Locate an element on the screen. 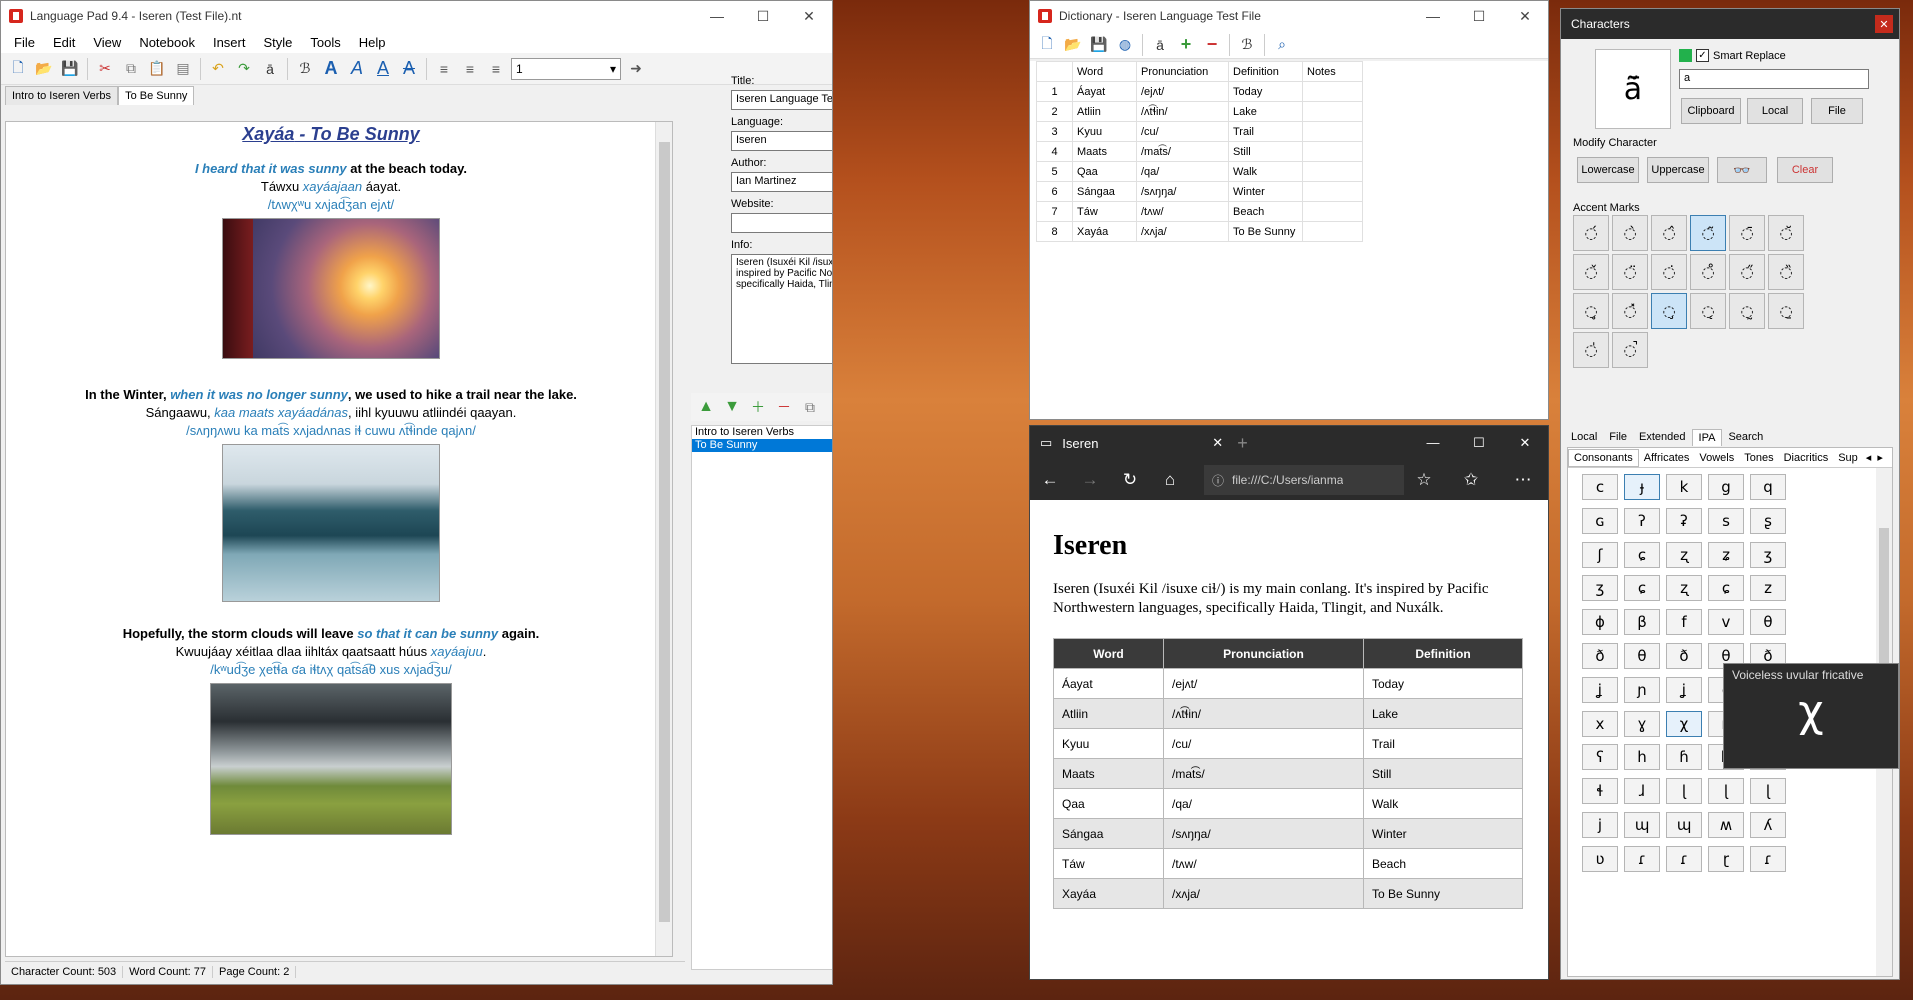 The image size is (1913, 1000). ipa-char-button: χ is located at coordinates (1684, 723).